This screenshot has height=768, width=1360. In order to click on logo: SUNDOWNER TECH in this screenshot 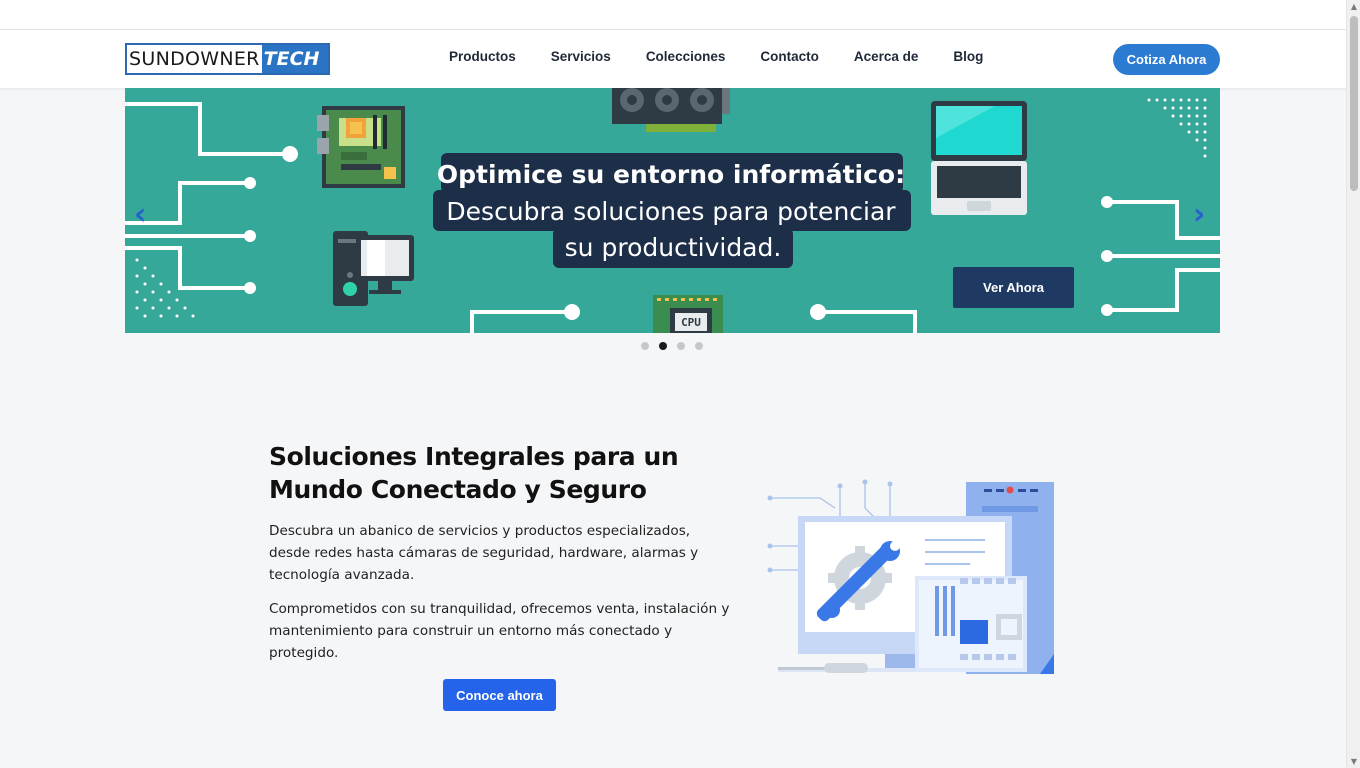, I will do `click(227, 59)`.